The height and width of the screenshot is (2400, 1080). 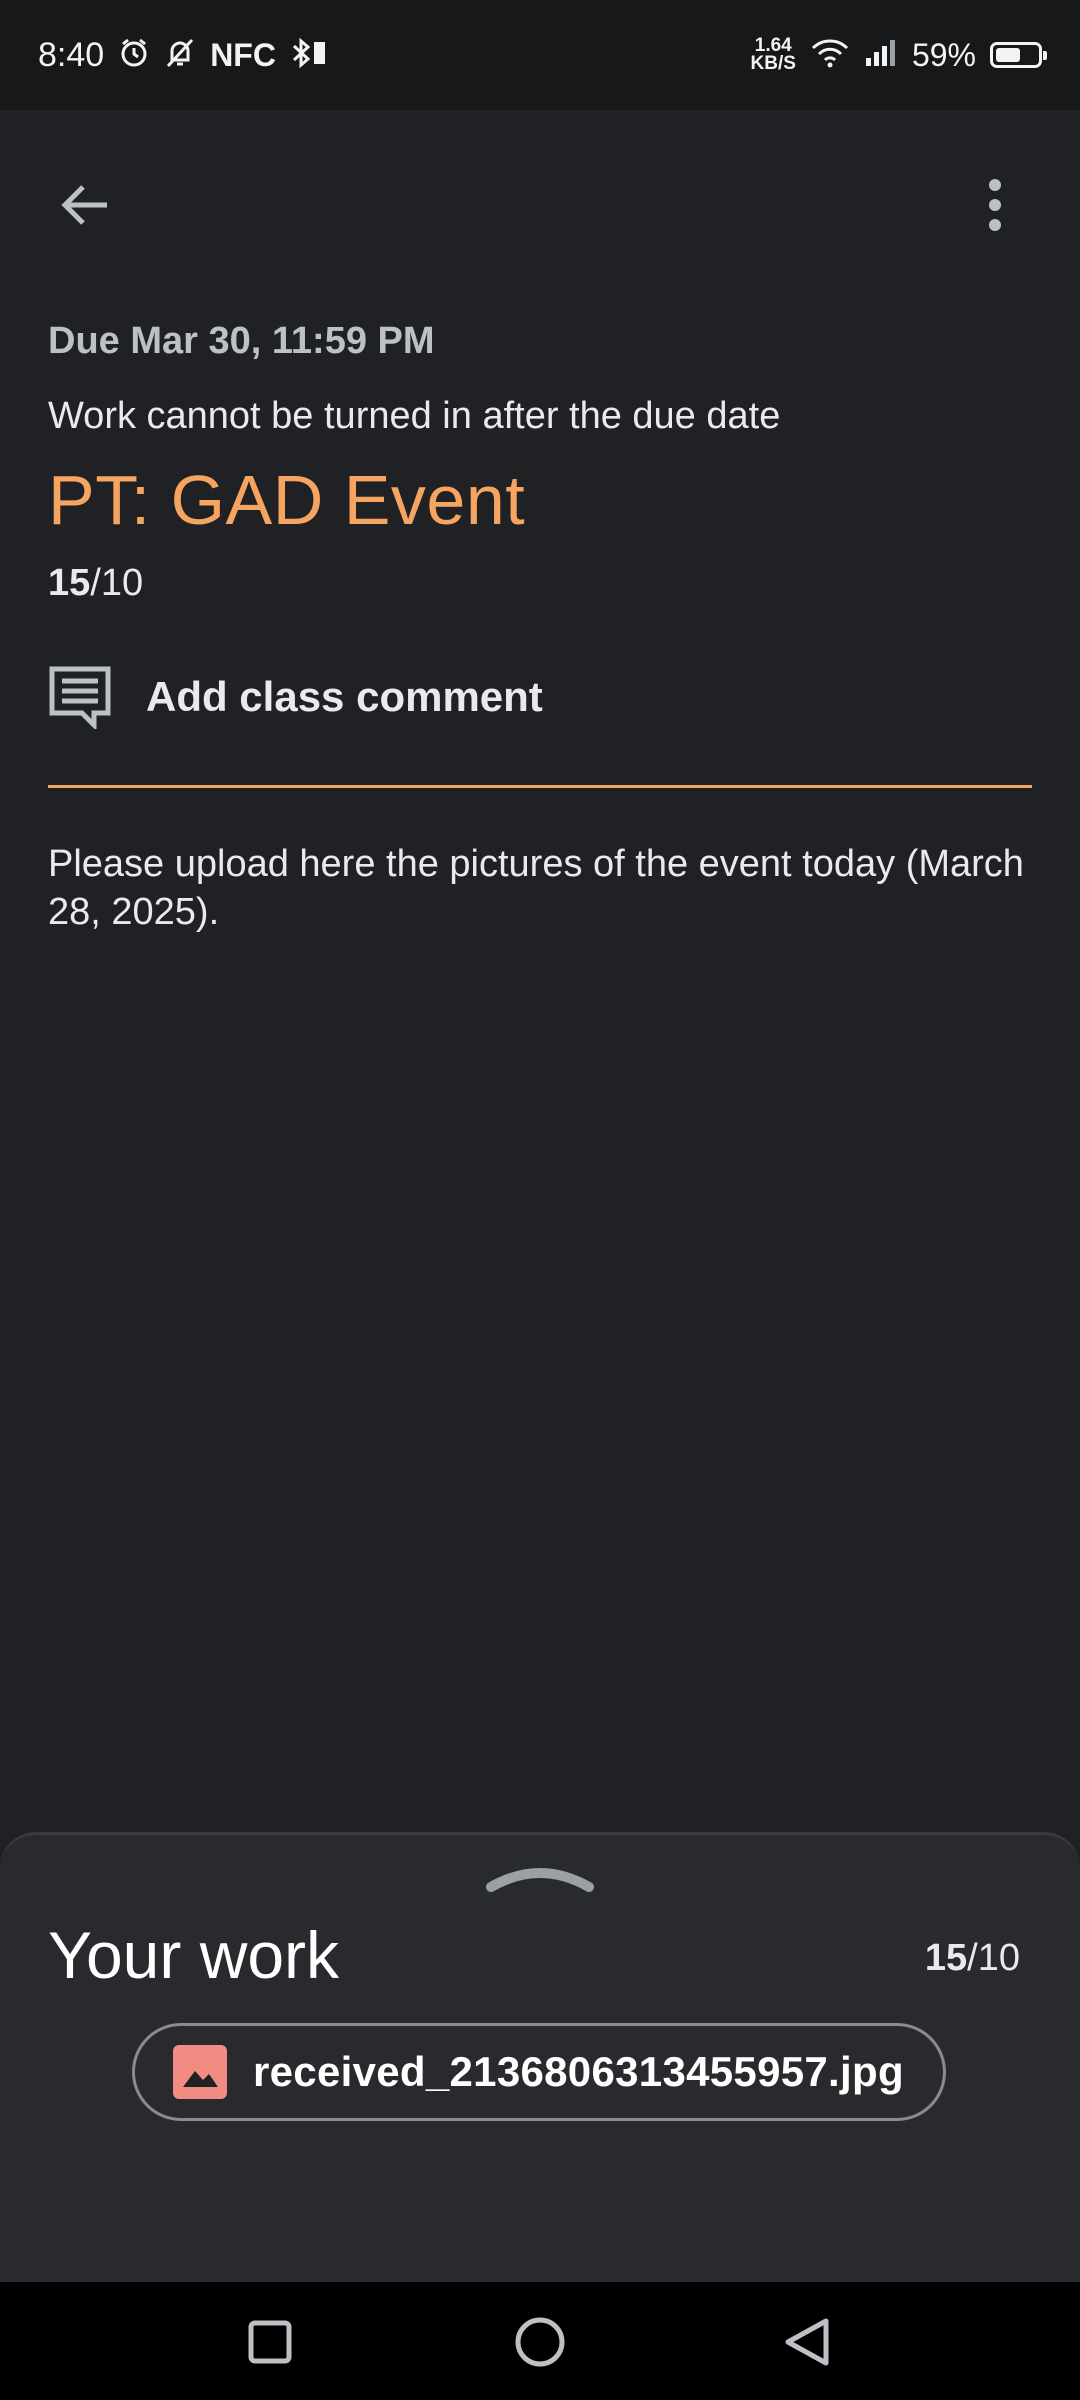 I want to click on status-left: 8:40 NFC, so click(x=184, y=55).